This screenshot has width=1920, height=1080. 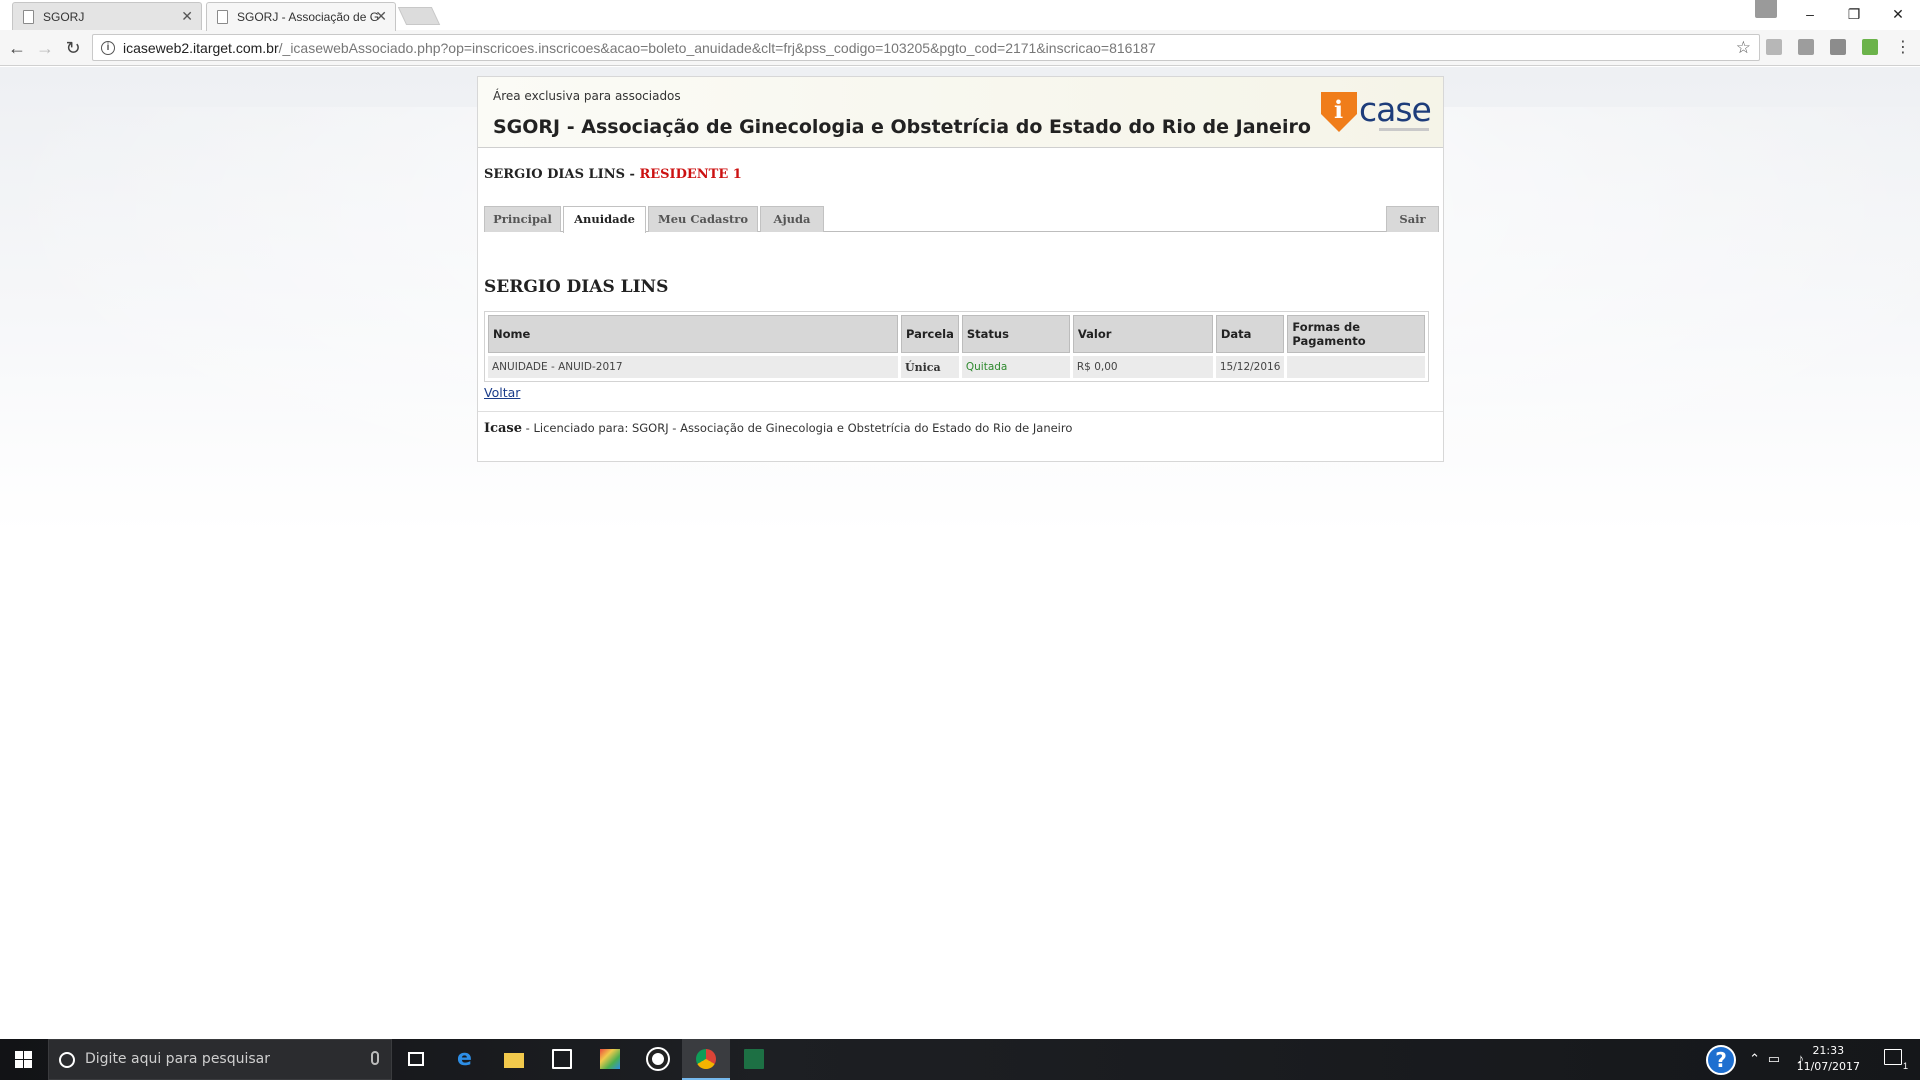 What do you see at coordinates (107, 16) in the screenshot?
I see `browser-tab-sgorj: SGORJ ✕` at bounding box center [107, 16].